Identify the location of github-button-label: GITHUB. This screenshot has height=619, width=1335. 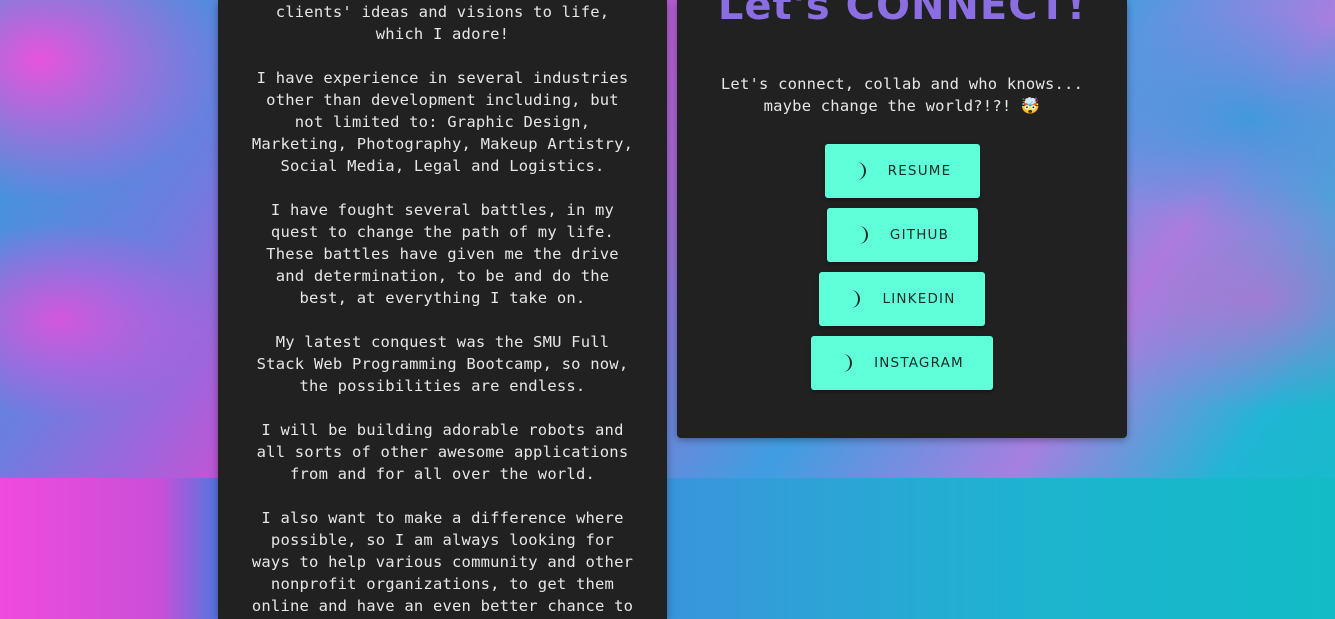
(919, 235).